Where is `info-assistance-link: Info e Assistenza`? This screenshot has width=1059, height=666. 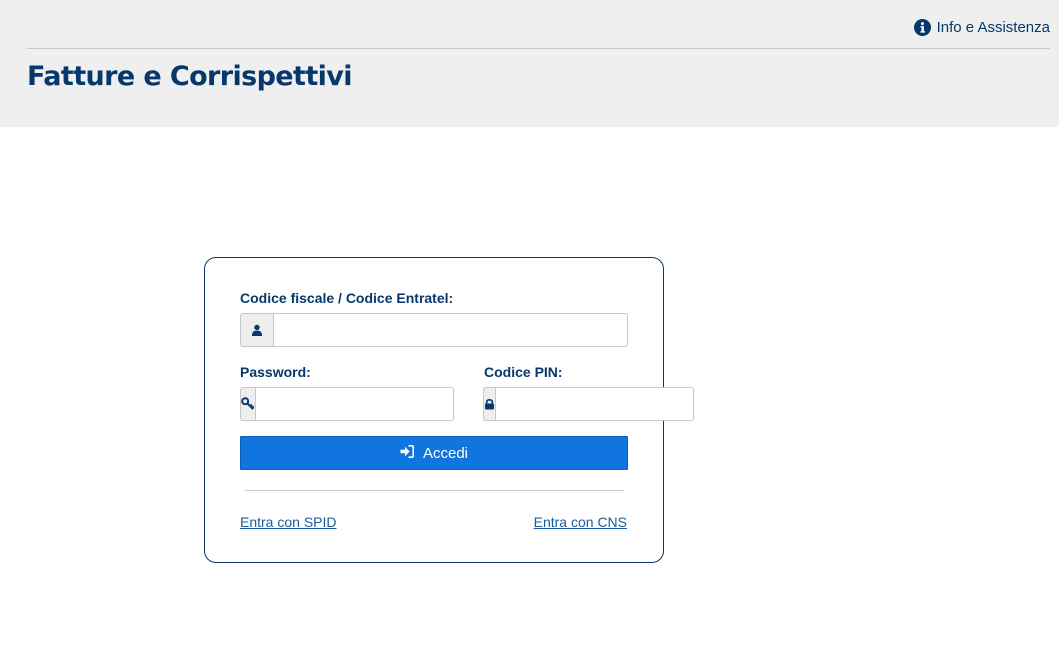
info-assistance-link: Info e Assistenza is located at coordinates (981, 27).